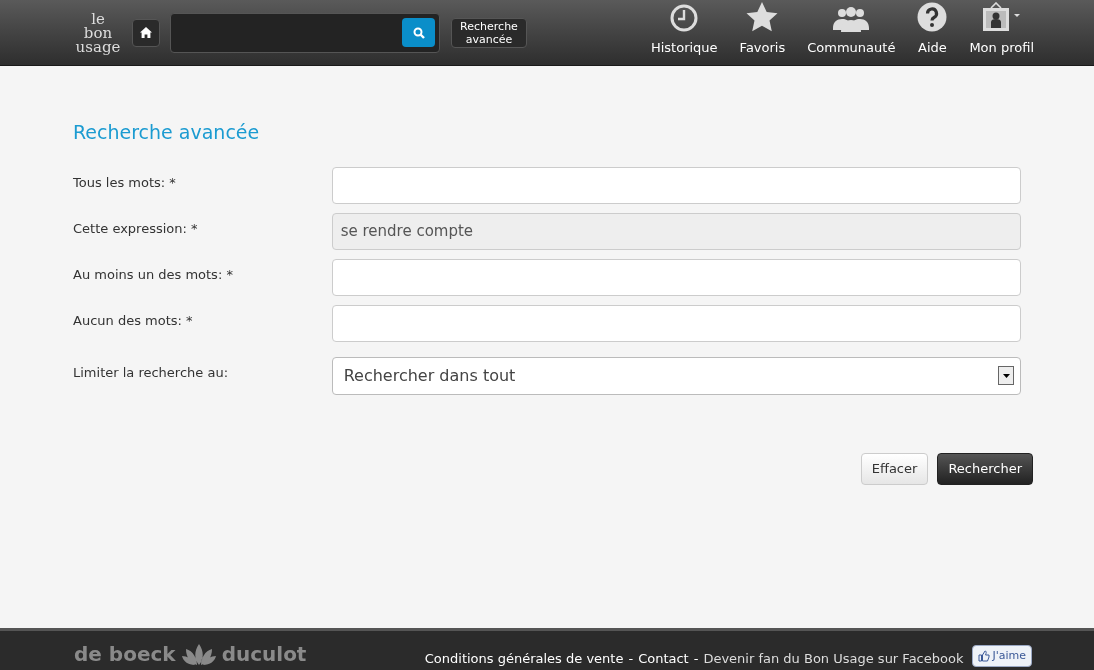 The height and width of the screenshot is (670, 1094). What do you see at coordinates (125, 182) in the screenshot?
I see `field-label: Tous les mots: *` at bounding box center [125, 182].